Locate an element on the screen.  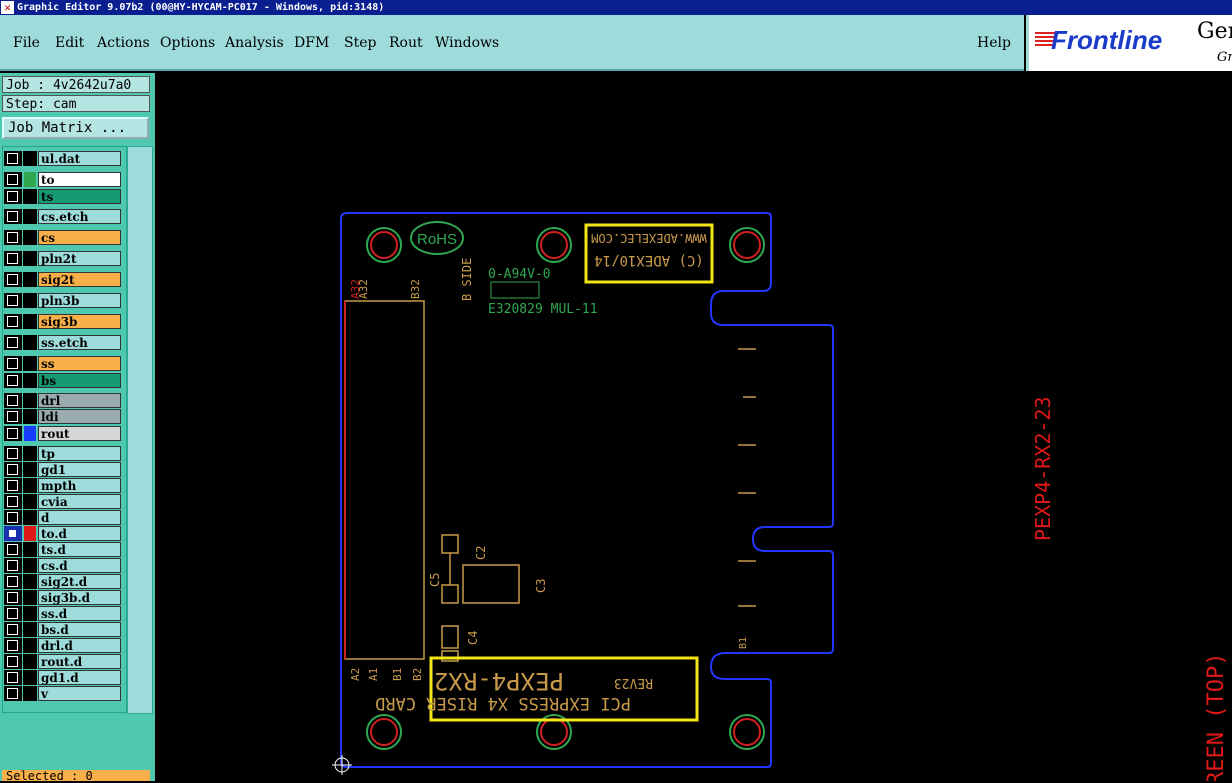
layer-name: ss is located at coordinates (79, 363).